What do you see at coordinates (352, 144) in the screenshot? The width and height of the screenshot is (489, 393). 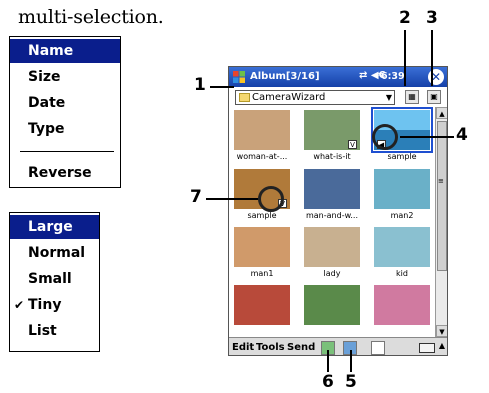 I see `video-badge-icon: V` at bounding box center [352, 144].